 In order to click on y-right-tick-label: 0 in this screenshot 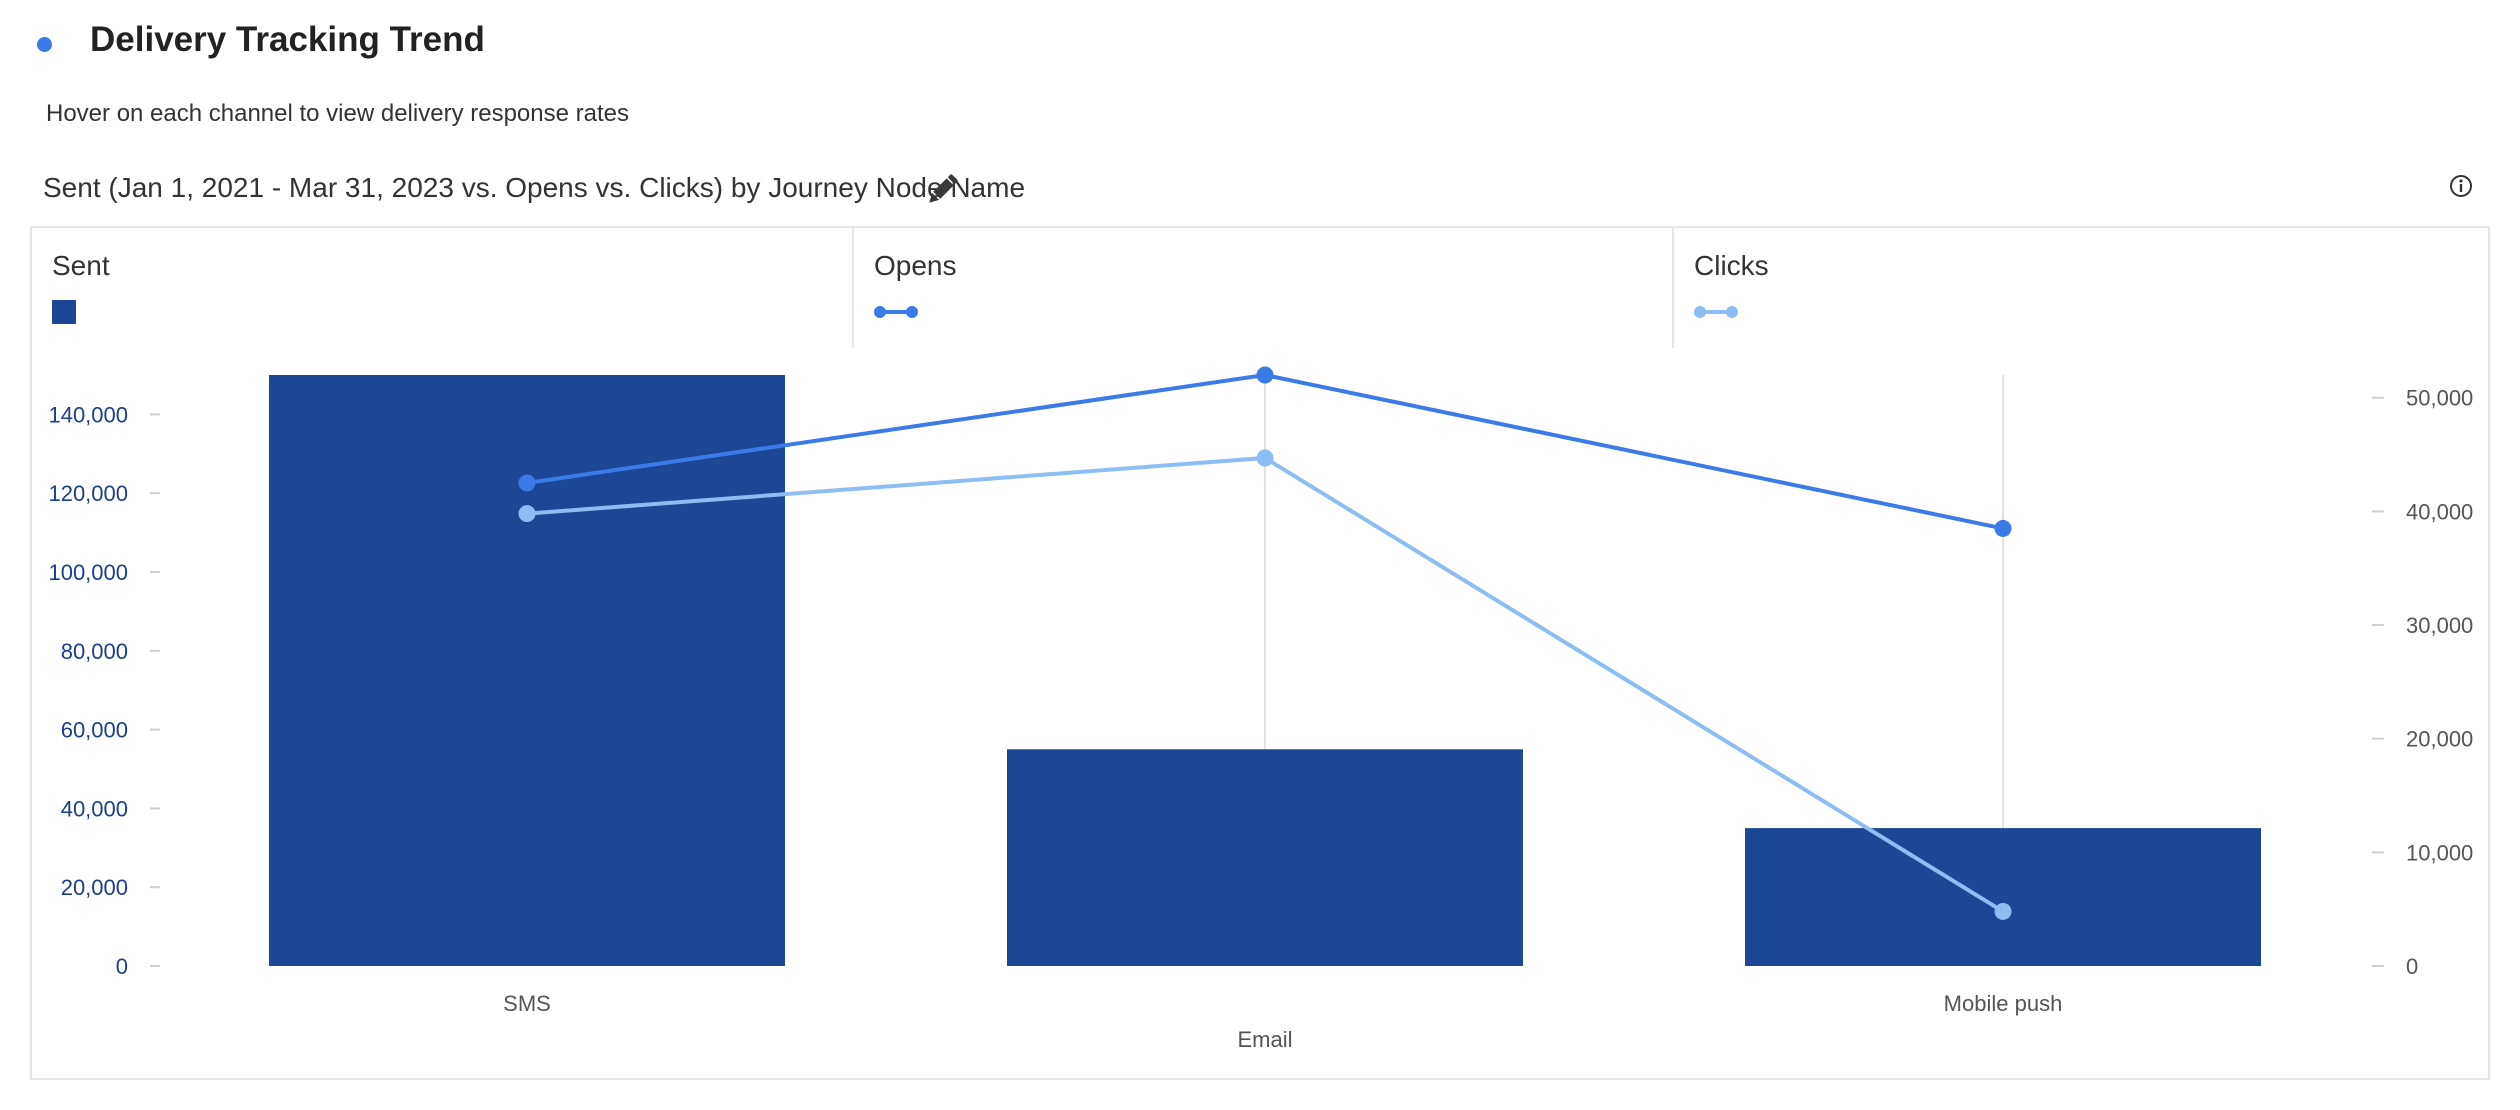, I will do `click(2412, 966)`.